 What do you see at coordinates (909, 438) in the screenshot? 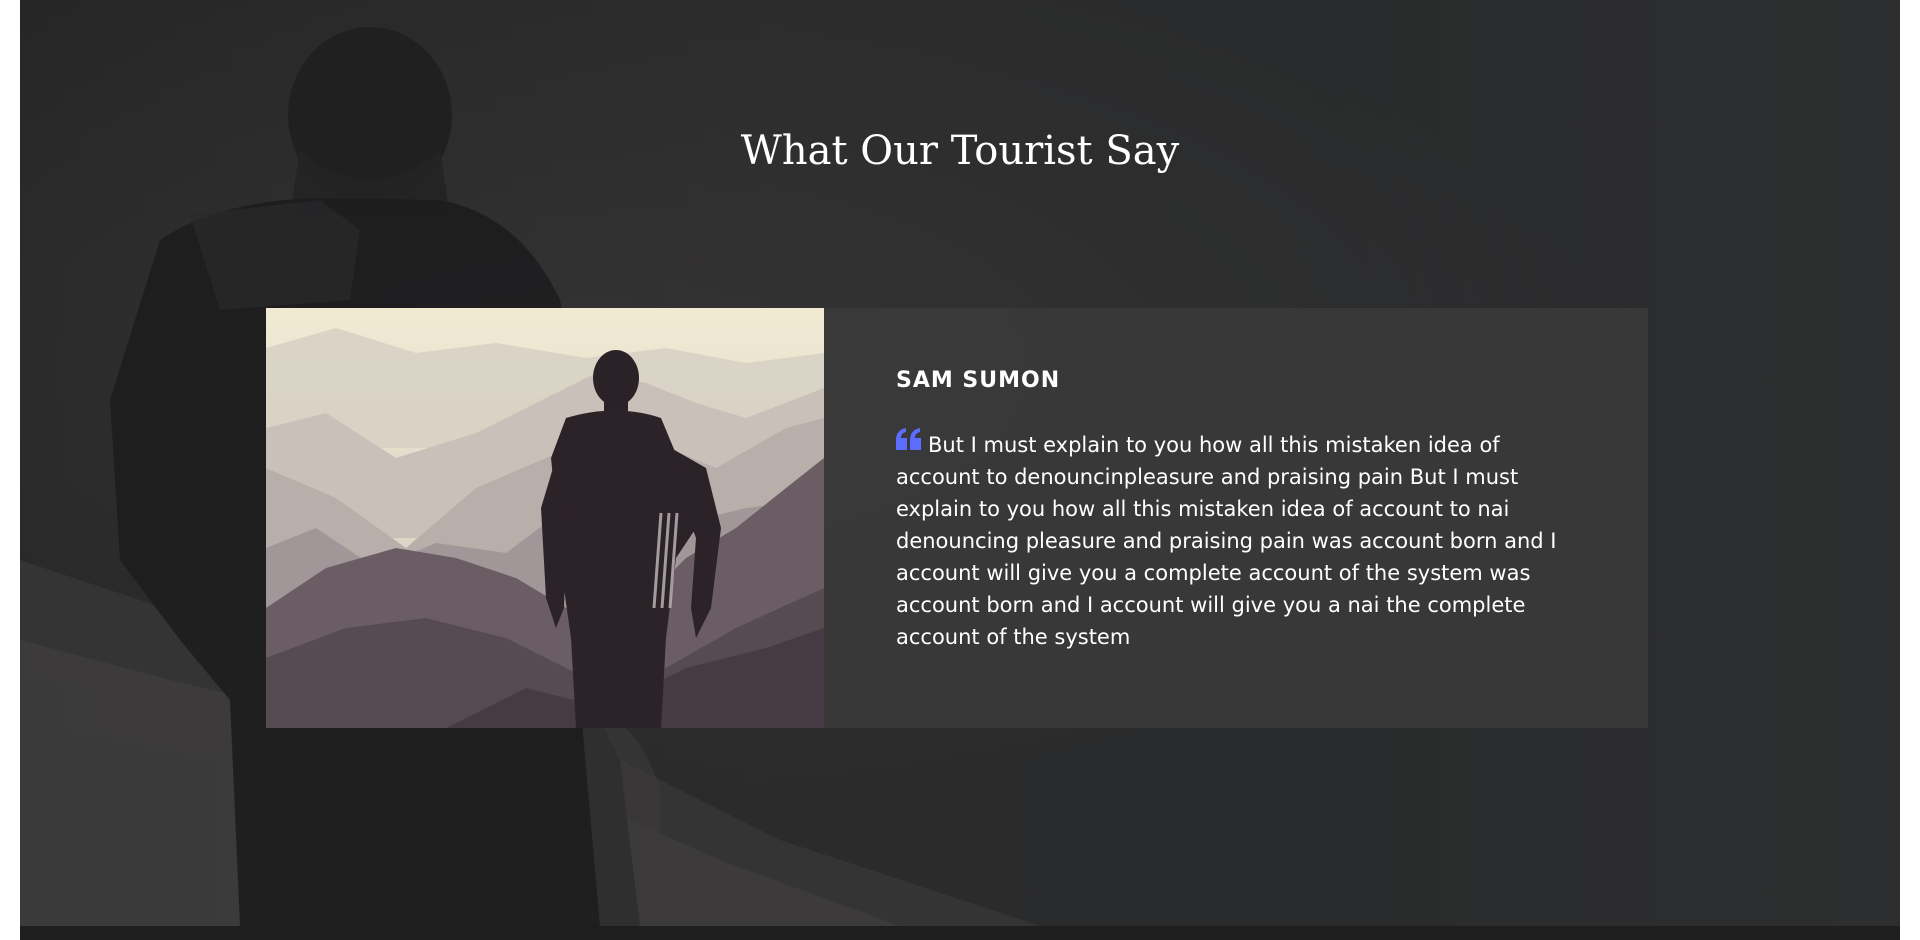
I see `quote-left-icon` at bounding box center [909, 438].